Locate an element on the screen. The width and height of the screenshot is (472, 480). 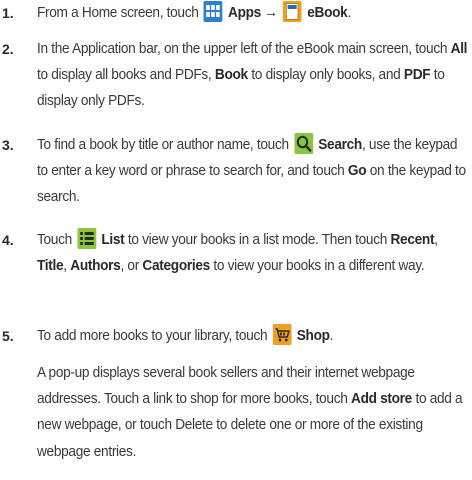
shop-cart-icon is located at coordinates (282, 334).